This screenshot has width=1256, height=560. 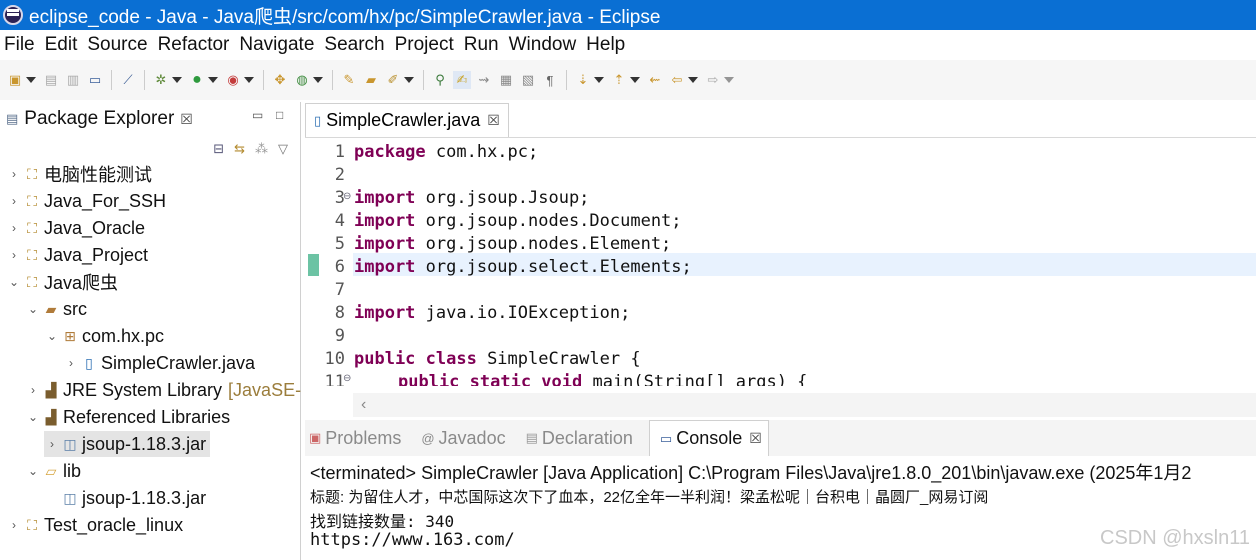 What do you see at coordinates (95, 80) in the screenshot?
I see `console-view-icon: ▭` at bounding box center [95, 80].